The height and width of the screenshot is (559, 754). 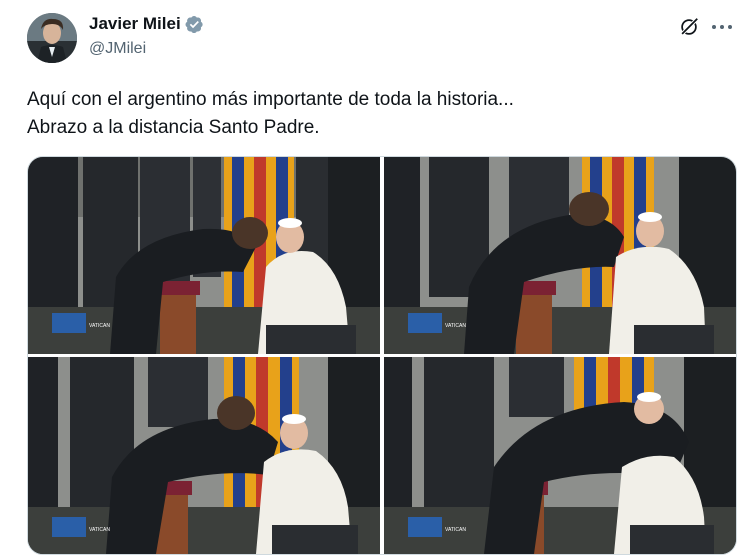 What do you see at coordinates (173, 127) in the screenshot?
I see `tweet-text-line-2: Abrazo a la distancia Santo Padre.` at bounding box center [173, 127].